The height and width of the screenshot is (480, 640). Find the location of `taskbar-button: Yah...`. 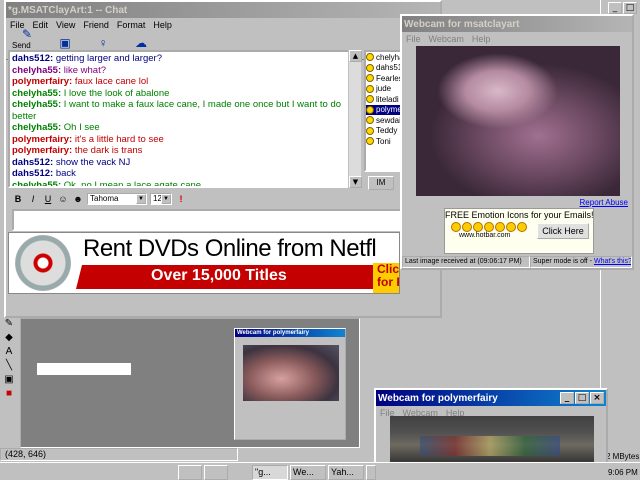

taskbar-button: Yah... is located at coordinates (346, 472).